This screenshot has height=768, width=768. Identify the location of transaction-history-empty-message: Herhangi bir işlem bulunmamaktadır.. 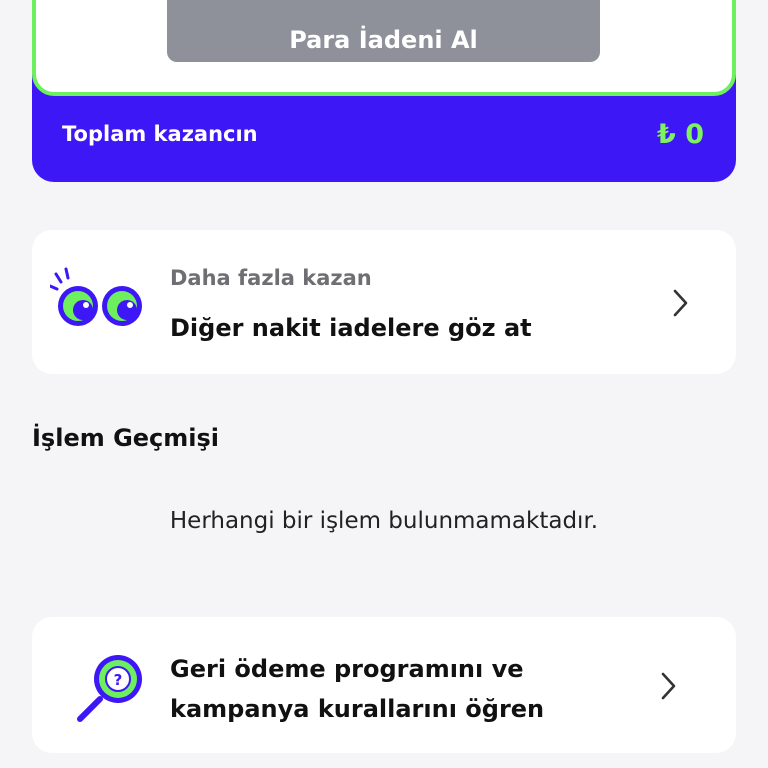
(384, 521).